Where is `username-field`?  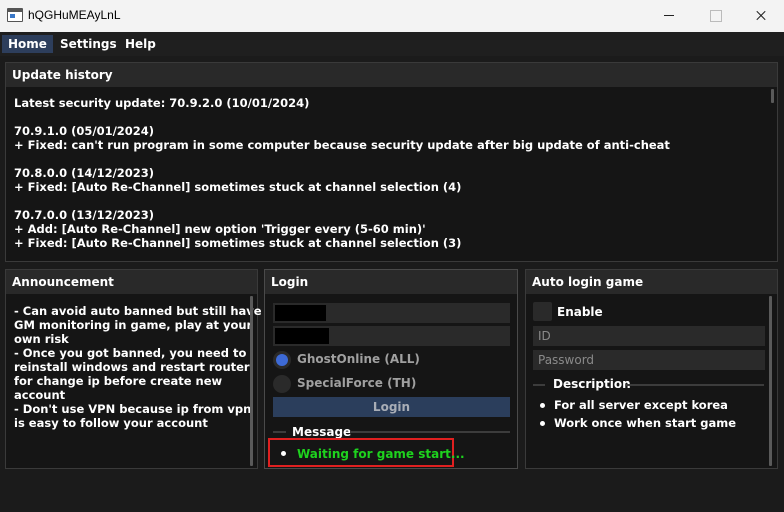
username-field is located at coordinates (391, 313).